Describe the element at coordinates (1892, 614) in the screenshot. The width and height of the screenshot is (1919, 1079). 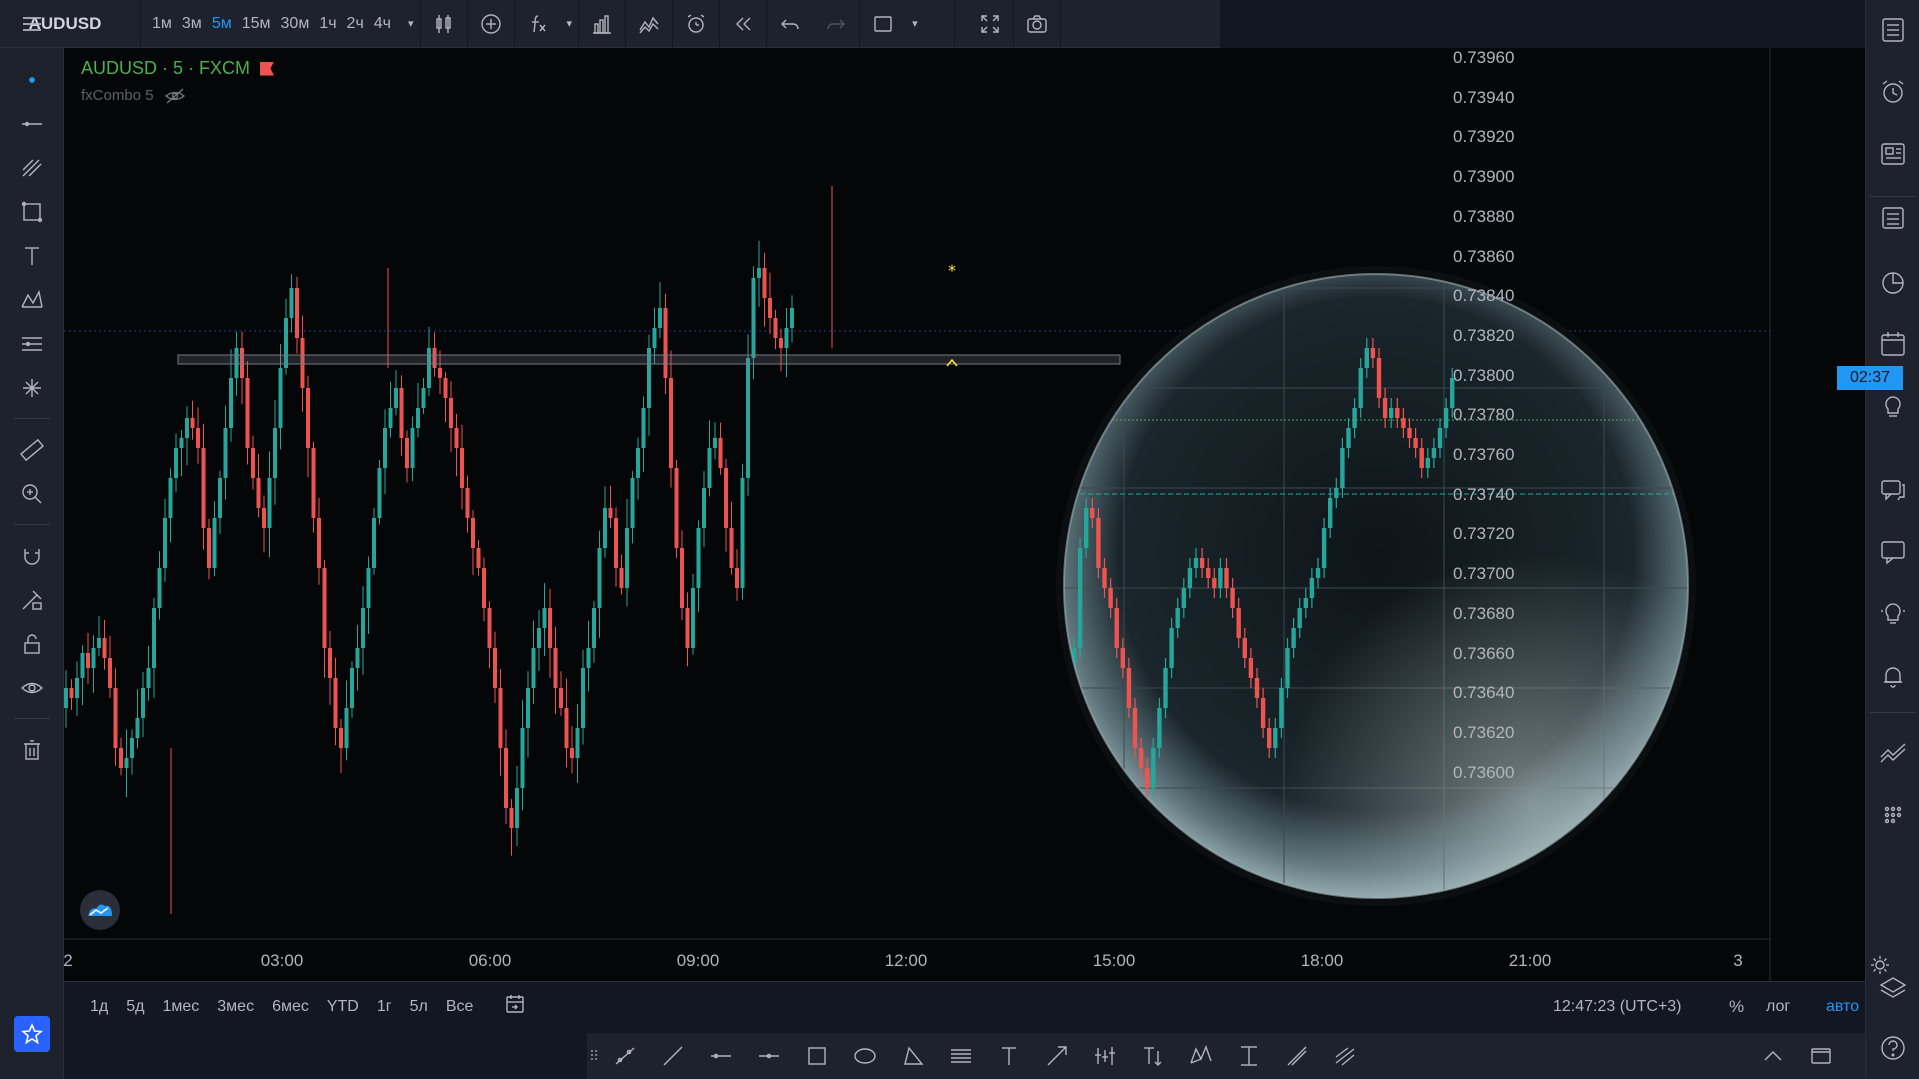
I see `lightbulb-icon` at that location.